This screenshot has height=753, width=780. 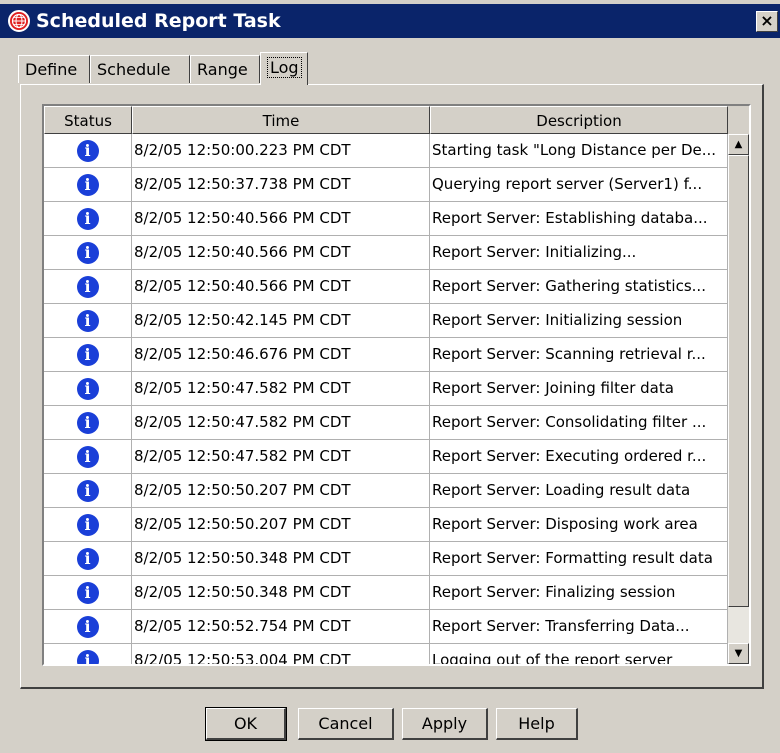 I want to click on scroll-thumb, so click(x=738, y=381).